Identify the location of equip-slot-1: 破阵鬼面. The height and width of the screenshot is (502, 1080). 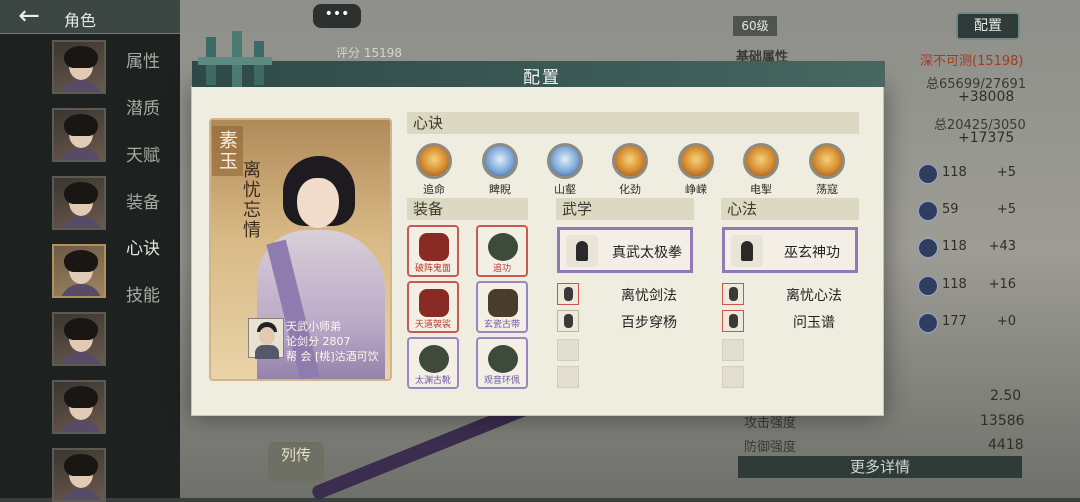
(433, 251).